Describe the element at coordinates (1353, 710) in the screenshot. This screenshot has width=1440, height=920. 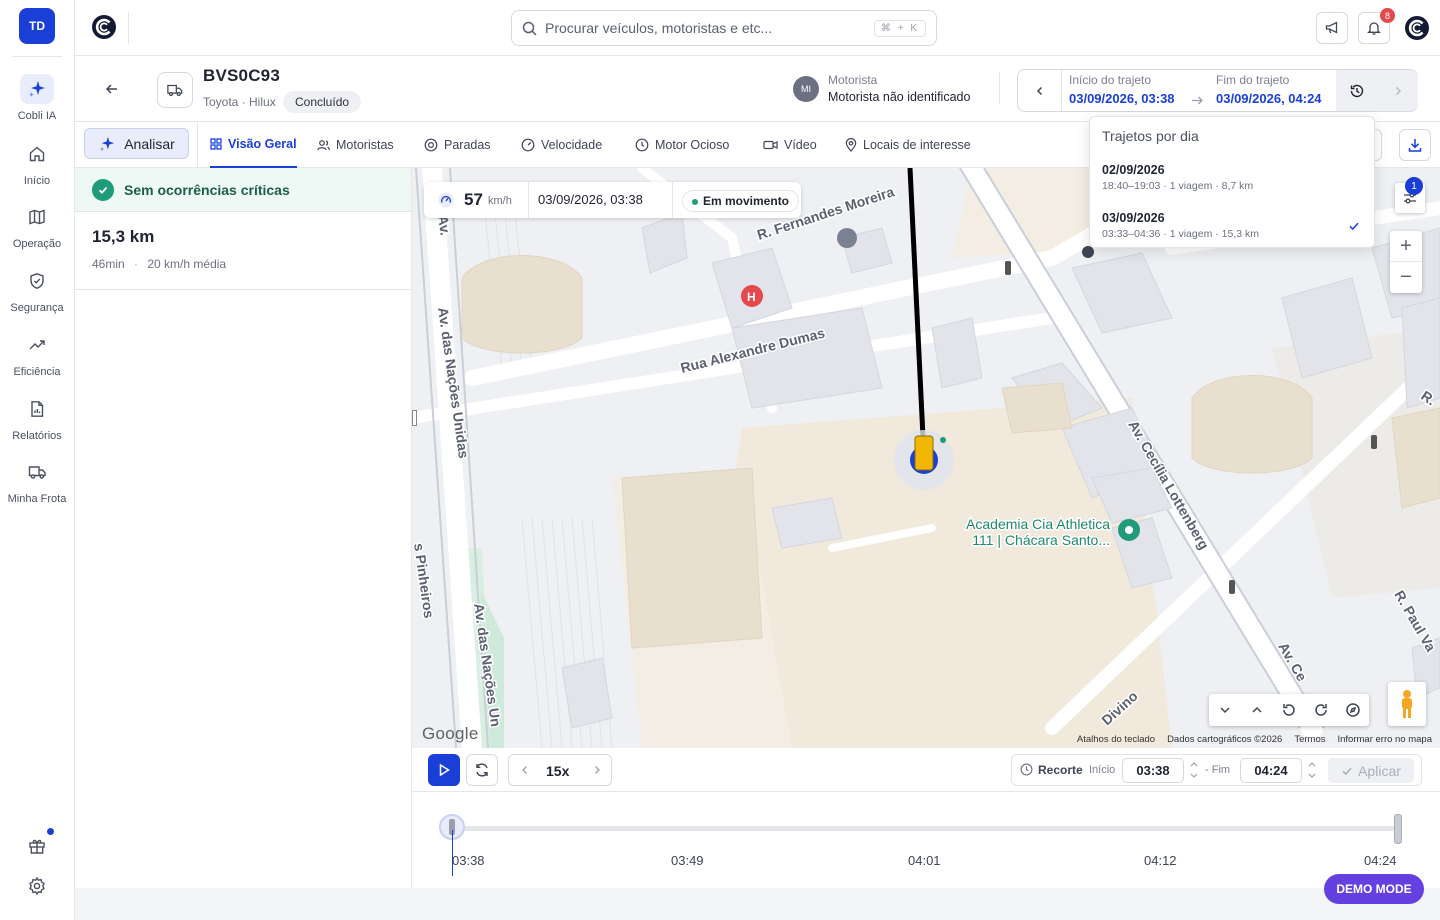
I see `compass-icon` at that location.